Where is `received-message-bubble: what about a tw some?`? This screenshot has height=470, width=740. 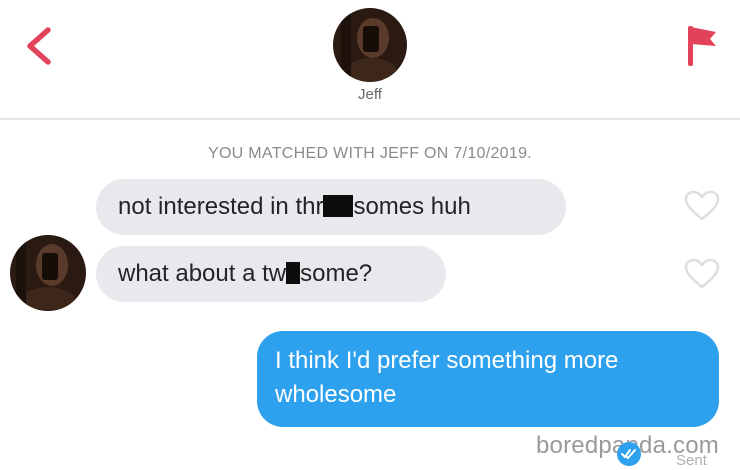
received-message-bubble: what about a tw some? is located at coordinates (271, 274).